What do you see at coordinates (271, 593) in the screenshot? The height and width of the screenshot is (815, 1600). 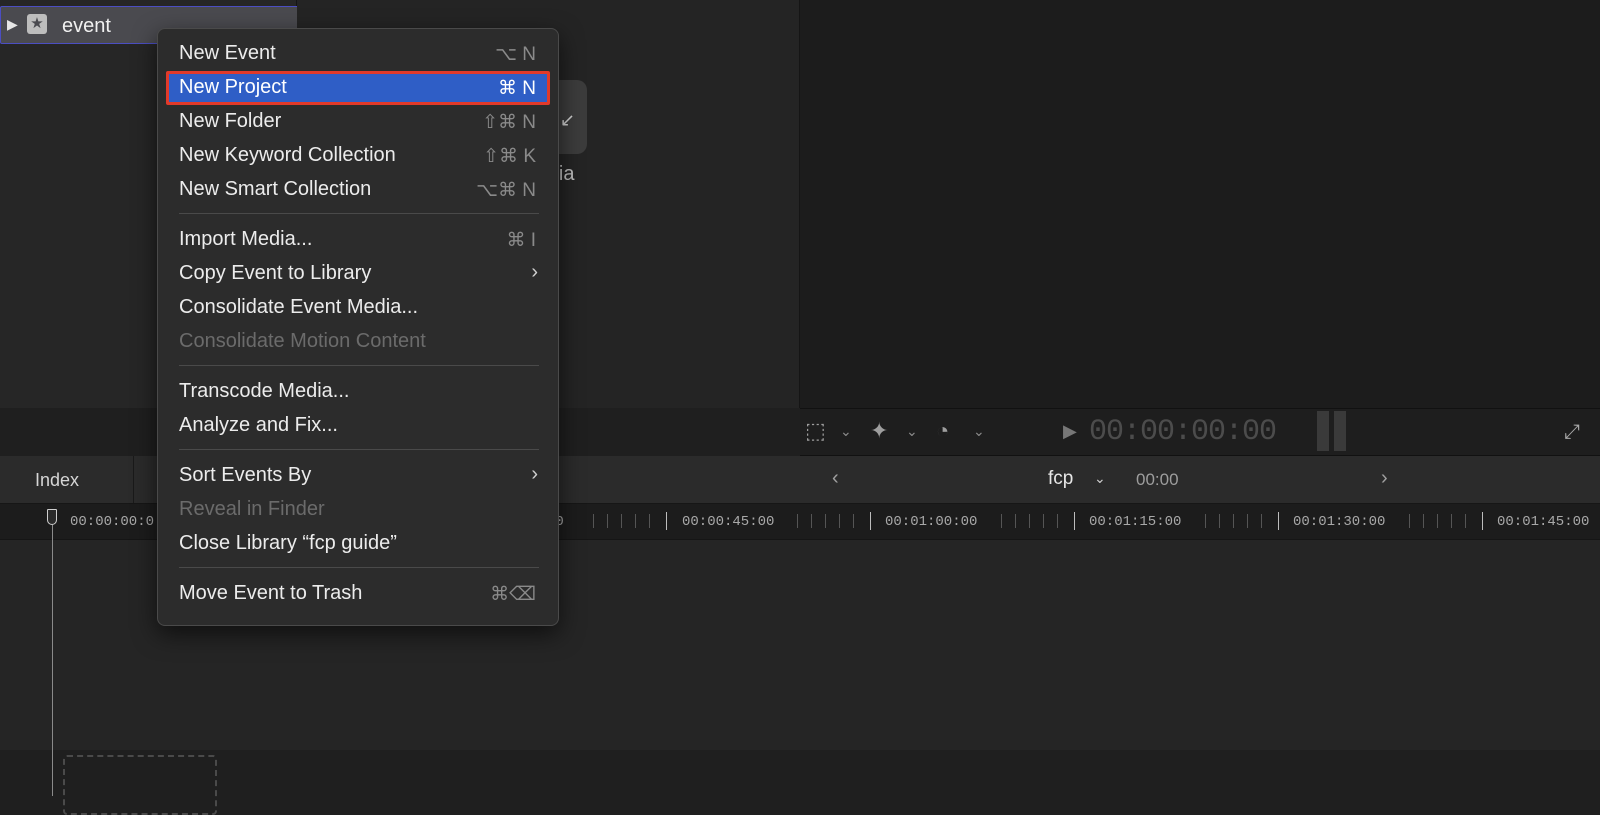 I see `menu-item-label: Move Event to Trash` at bounding box center [271, 593].